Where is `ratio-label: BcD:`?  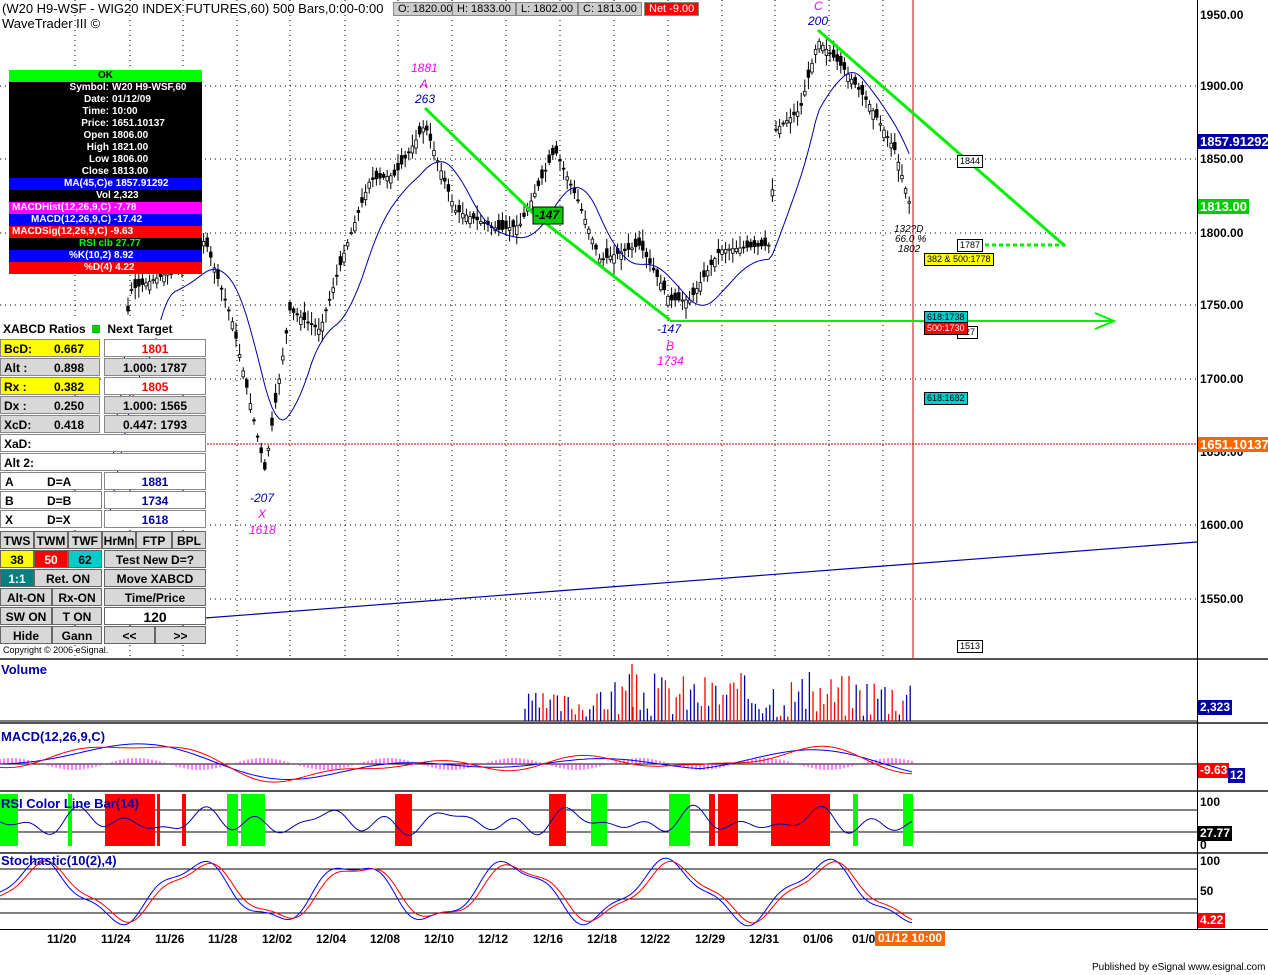 ratio-label: BcD: is located at coordinates (18, 349).